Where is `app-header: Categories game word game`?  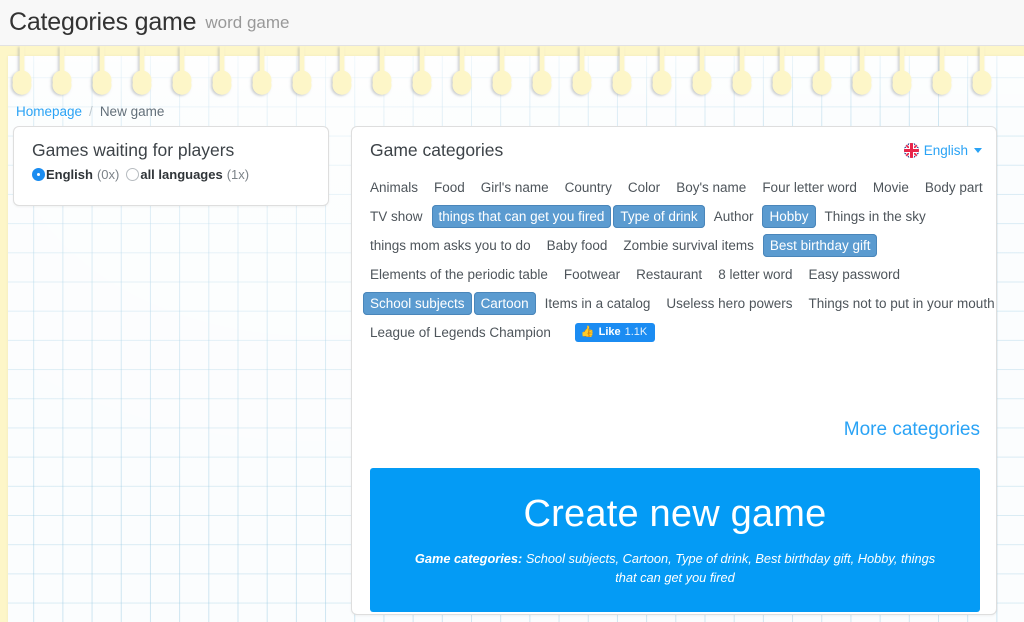
app-header: Categories game word game is located at coordinates (512, 23).